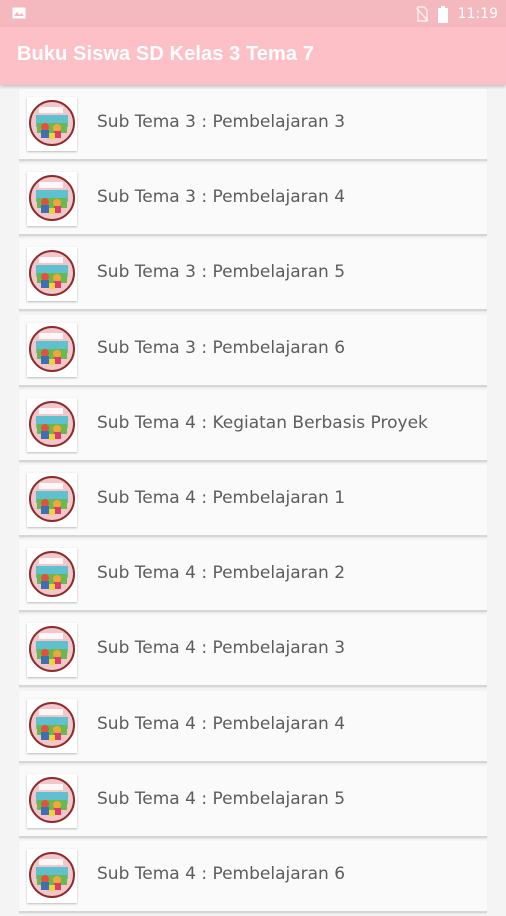 This screenshot has height=916, width=506. Describe the element at coordinates (221, 873) in the screenshot. I see `list-item-label: Sub Tema 4 : Pembelajaran 6` at that location.